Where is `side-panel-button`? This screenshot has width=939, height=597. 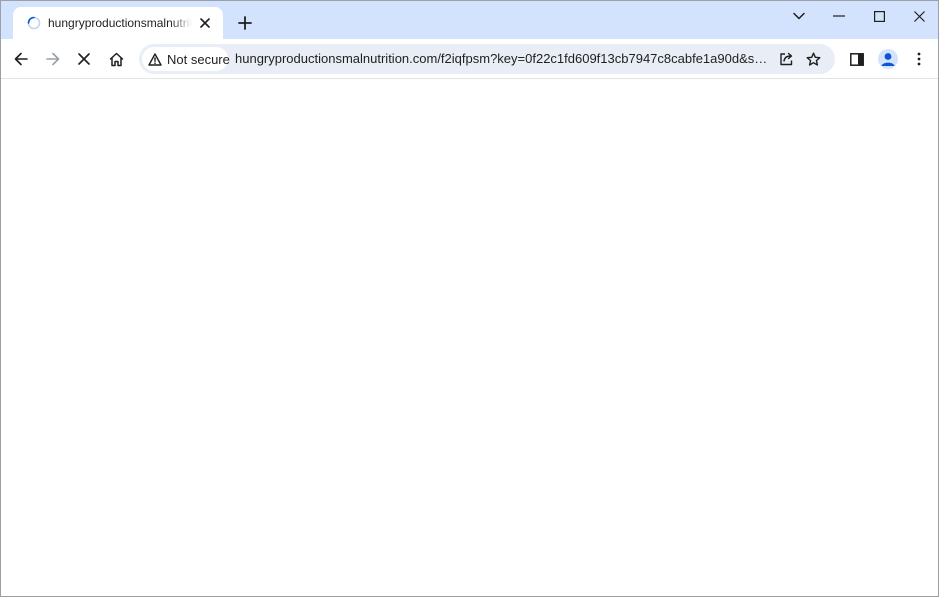
side-panel-button is located at coordinates (857, 59).